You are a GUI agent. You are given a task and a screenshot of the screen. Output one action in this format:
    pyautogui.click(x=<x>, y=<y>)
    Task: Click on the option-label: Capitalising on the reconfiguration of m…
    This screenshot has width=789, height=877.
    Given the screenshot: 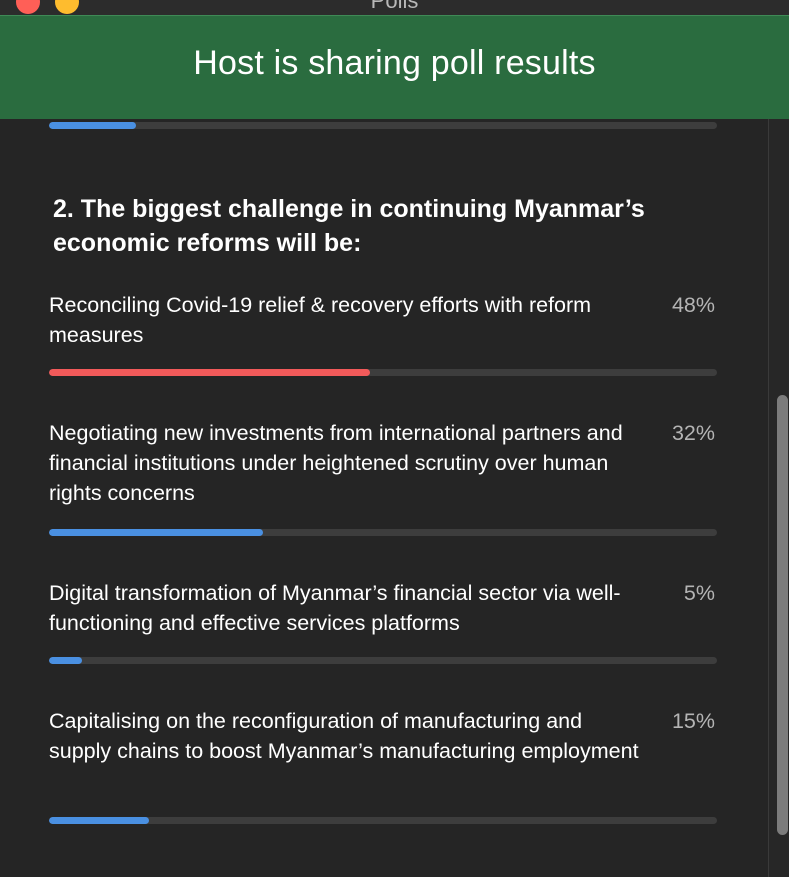 What is the action you would take?
    pyautogui.click(x=344, y=736)
    